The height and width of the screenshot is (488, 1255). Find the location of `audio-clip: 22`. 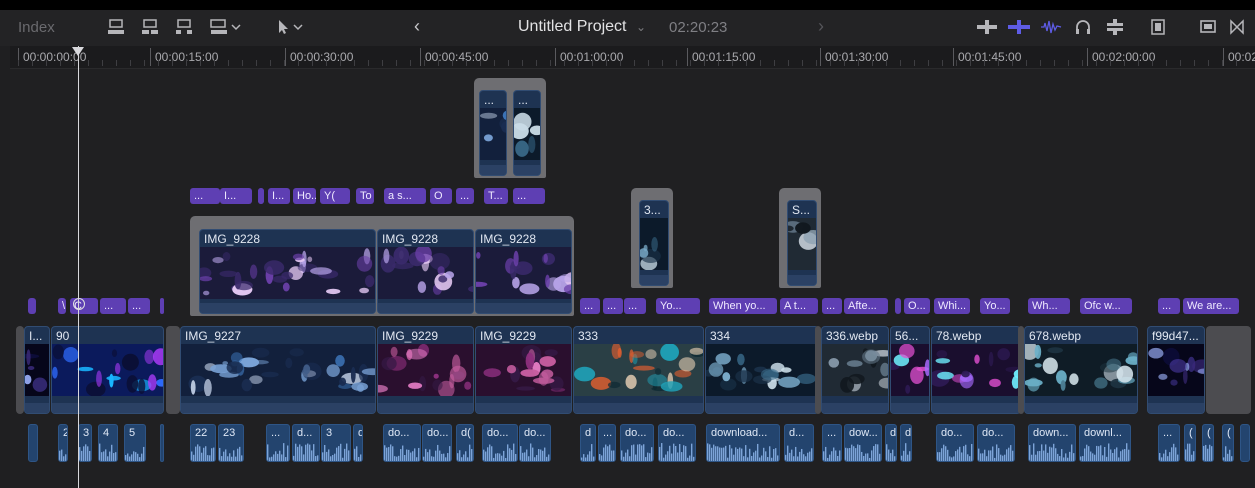

audio-clip: 22 is located at coordinates (203, 443).